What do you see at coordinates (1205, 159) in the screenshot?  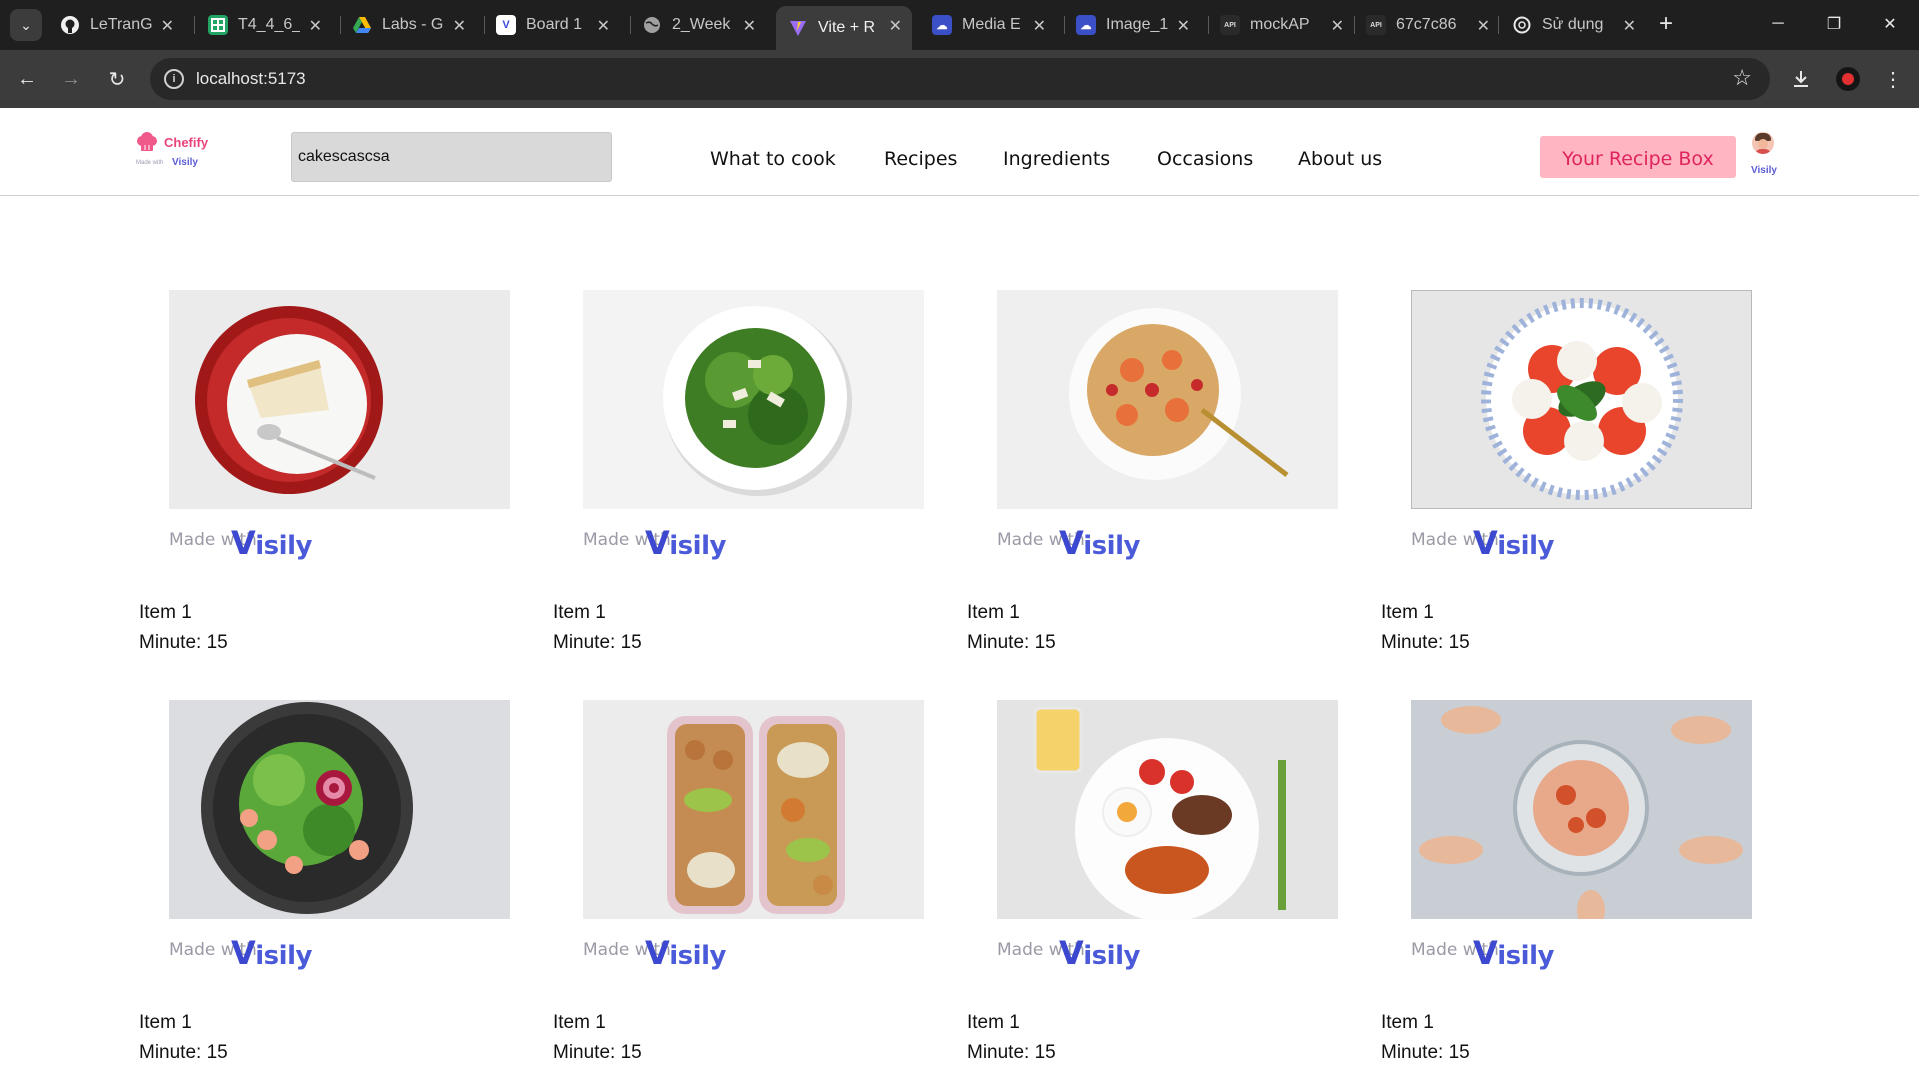 I see `nav-occasions: Occasions` at bounding box center [1205, 159].